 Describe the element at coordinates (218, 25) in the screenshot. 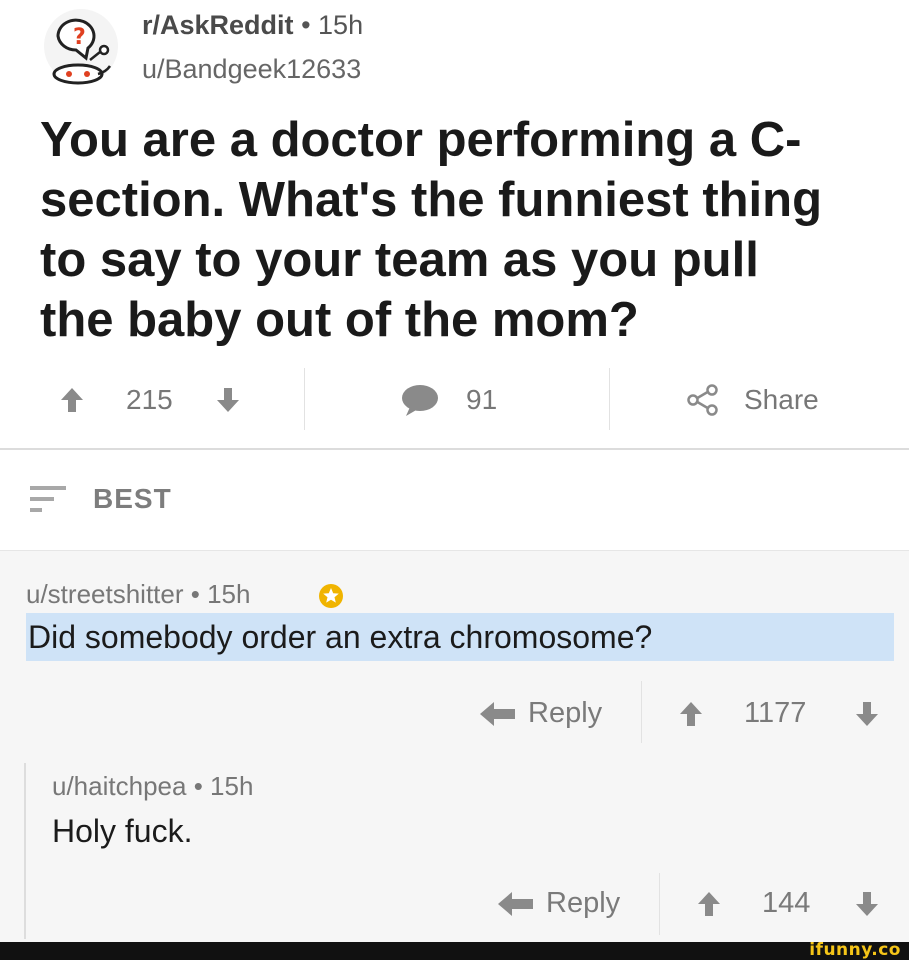

I see `subreddit-name: r/AskReddit` at that location.